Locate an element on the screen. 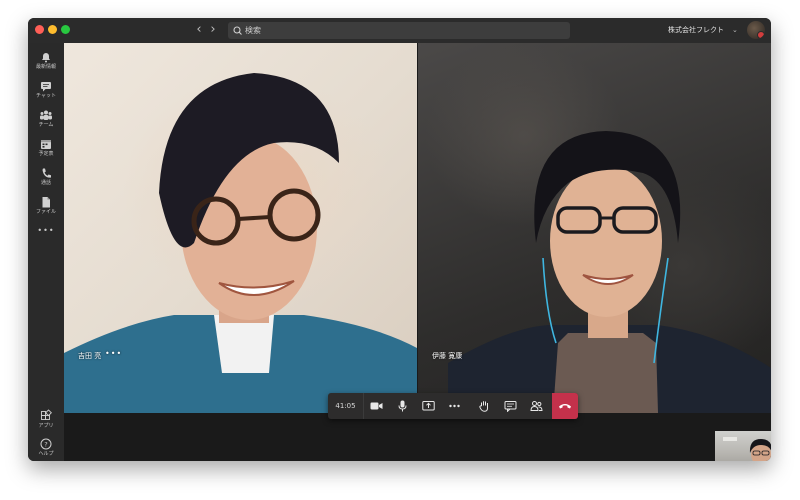  user-avatar is located at coordinates (756, 30).